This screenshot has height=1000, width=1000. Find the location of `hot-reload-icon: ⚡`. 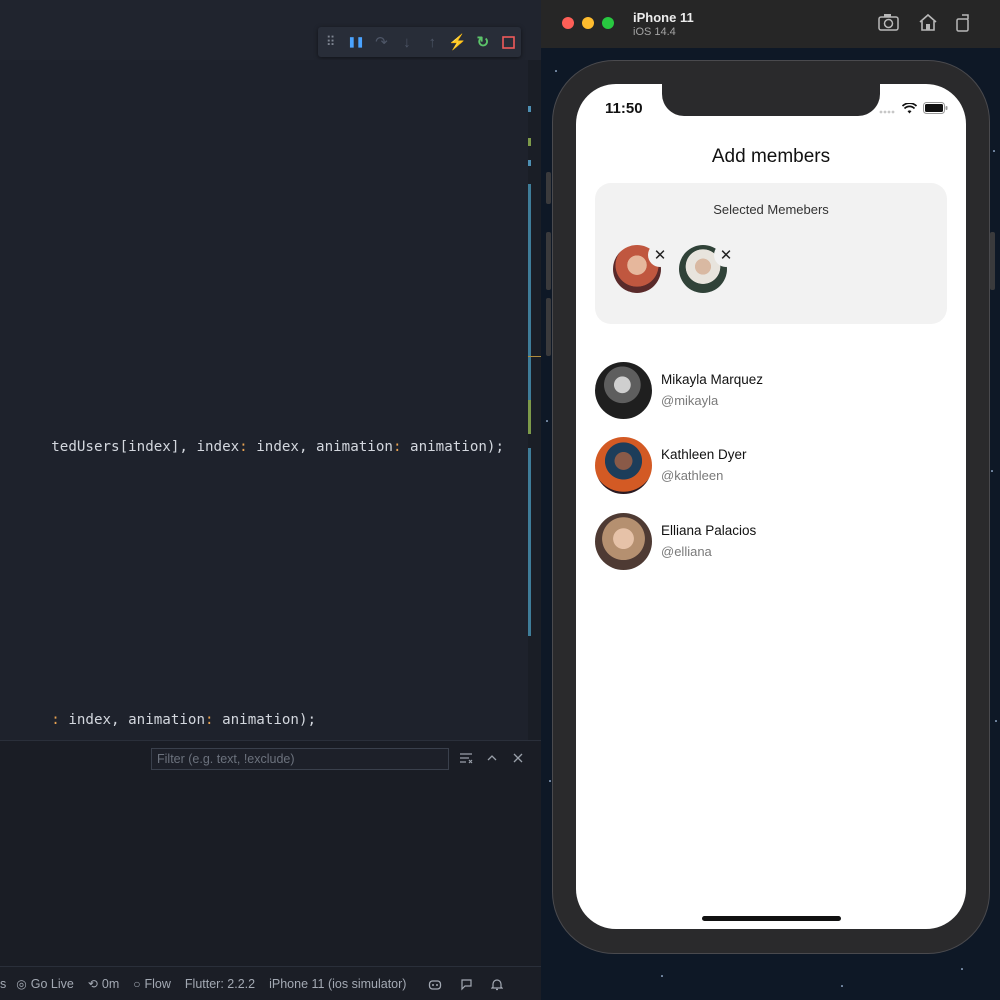

hot-reload-icon: ⚡ is located at coordinates (457, 42).